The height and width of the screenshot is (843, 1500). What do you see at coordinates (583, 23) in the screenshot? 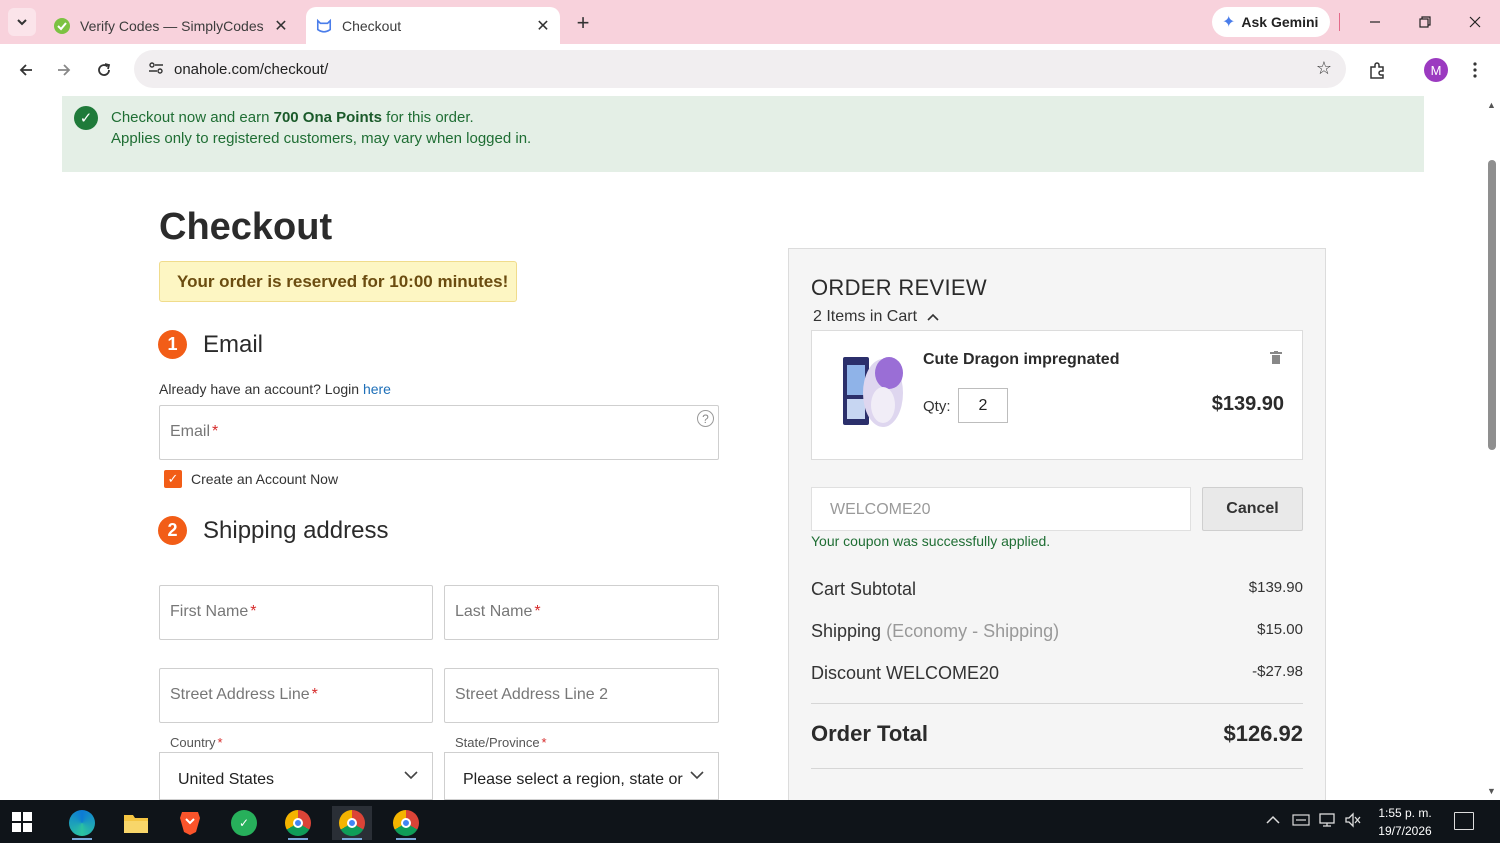
I see `new-tab-button: +` at bounding box center [583, 23].